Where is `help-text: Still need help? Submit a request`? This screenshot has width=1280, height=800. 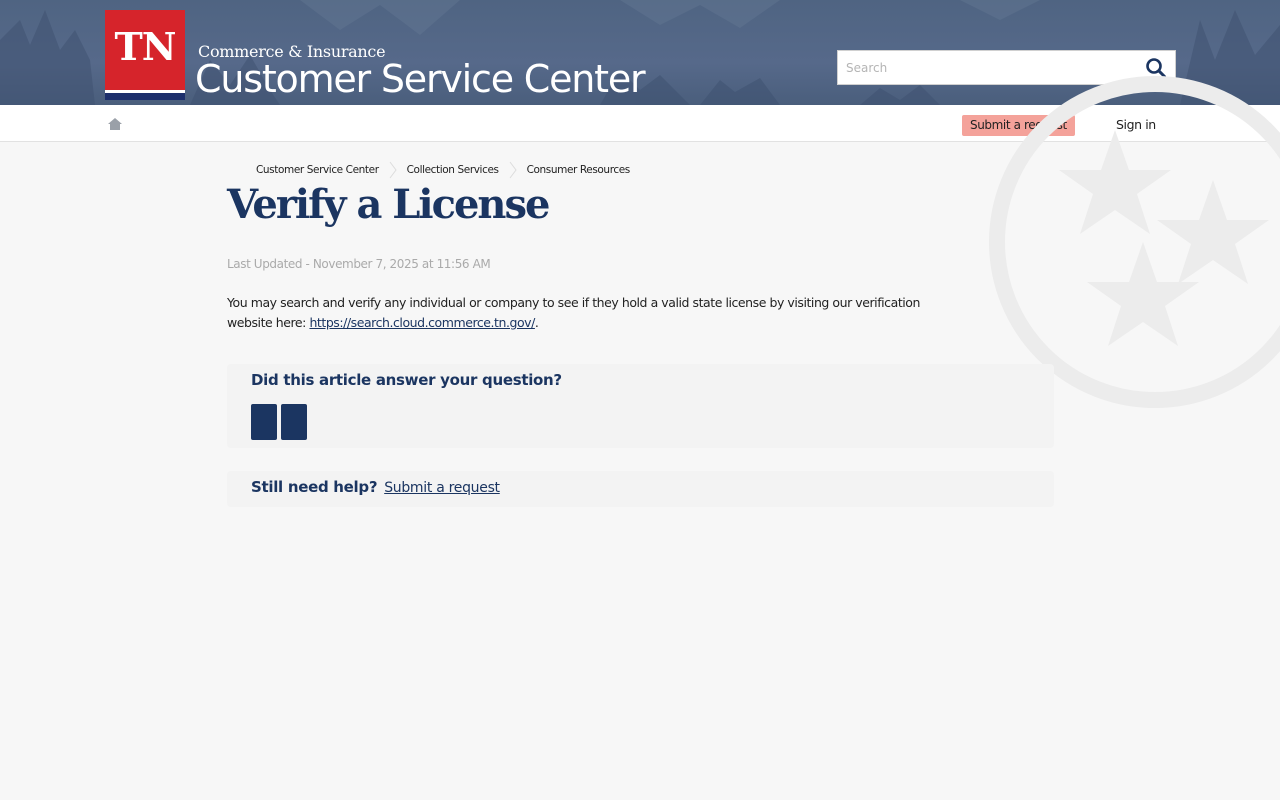 help-text: Still need help? Submit a request is located at coordinates (375, 487).